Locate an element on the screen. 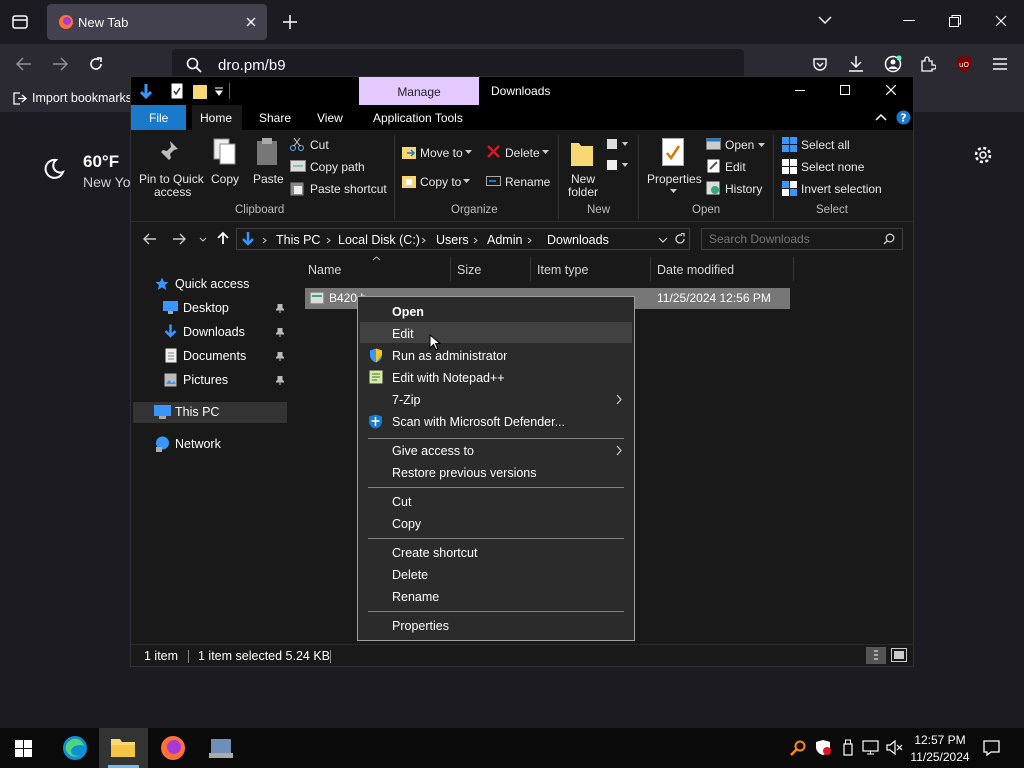  import-bookmarks-link: Import bookmarks is located at coordinates (82, 98).